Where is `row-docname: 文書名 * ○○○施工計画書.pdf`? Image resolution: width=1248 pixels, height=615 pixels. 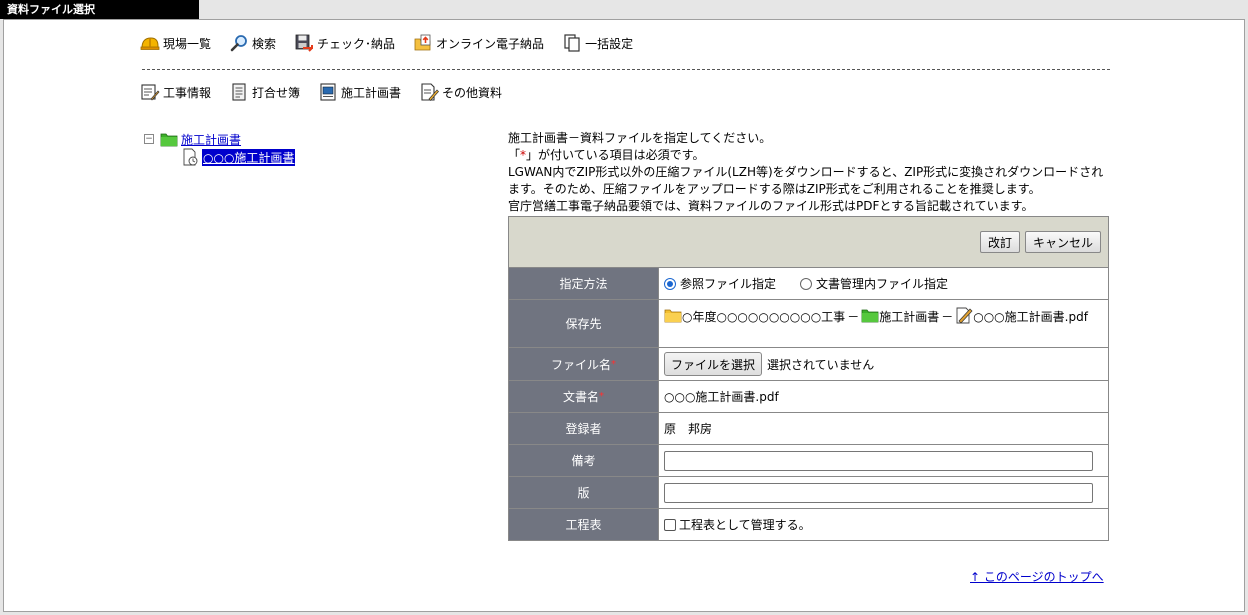 row-docname: 文書名 * ○○○施工計画書.pdf is located at coordinates (808, 397).